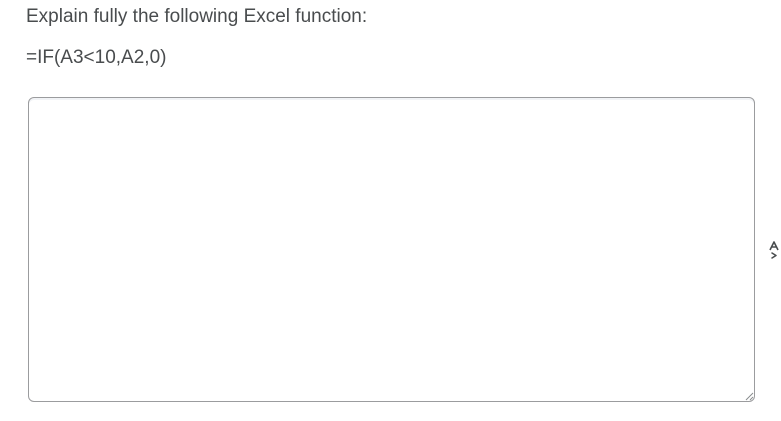 The height and width of the screenshot is (421, 781). Describe the element at coordinates (749, 396) in the screenshot. I see `resize-grip-icon` at that location.